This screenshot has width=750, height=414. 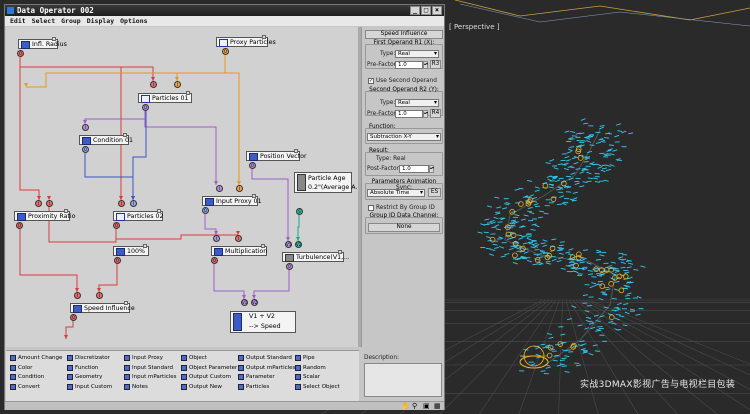 What do you see at coordinates (45, 215) in the screenshot?
I see `node-proximity-ratio: Proximity Ratio` at bounding box center [45, 215].